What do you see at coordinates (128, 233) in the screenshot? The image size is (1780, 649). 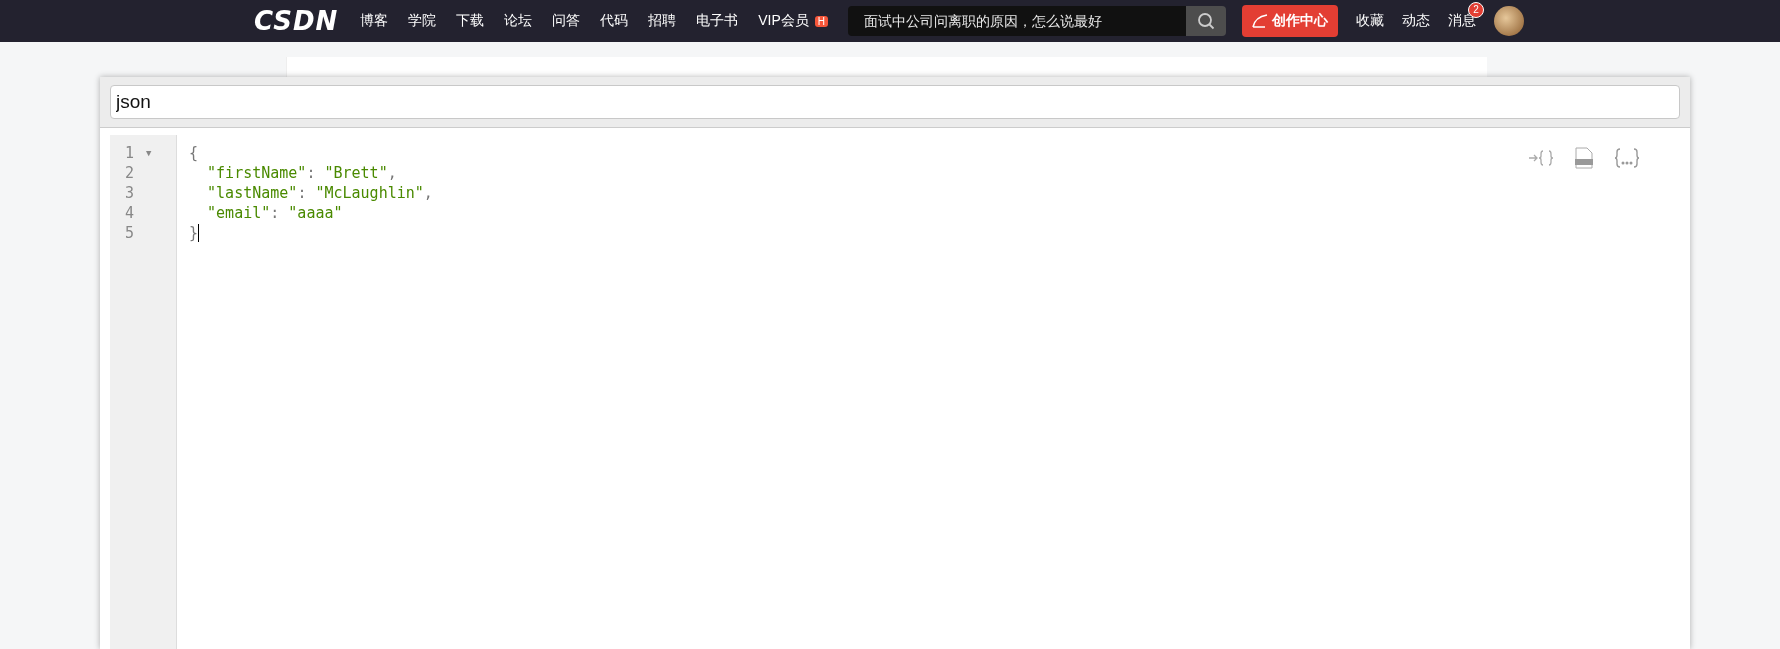 I see `line-number: 5` at bounding box center [128, 233].